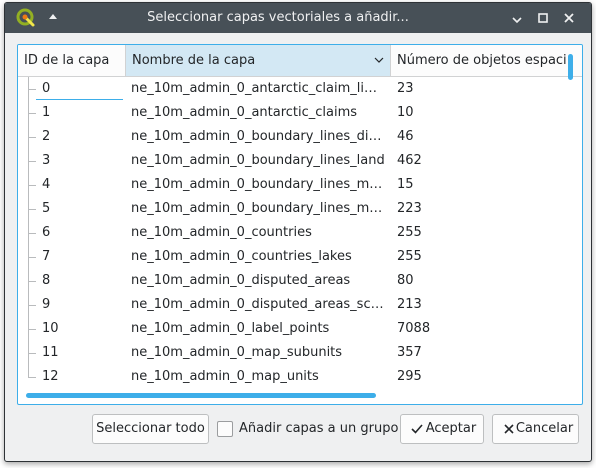 Image resolution: width=596 pixels, height=468 pixels. What do you see at coordinates (46, 232) in the screenshot?
I see `cell-layer-id: 6` at bounding box center [46, 232].